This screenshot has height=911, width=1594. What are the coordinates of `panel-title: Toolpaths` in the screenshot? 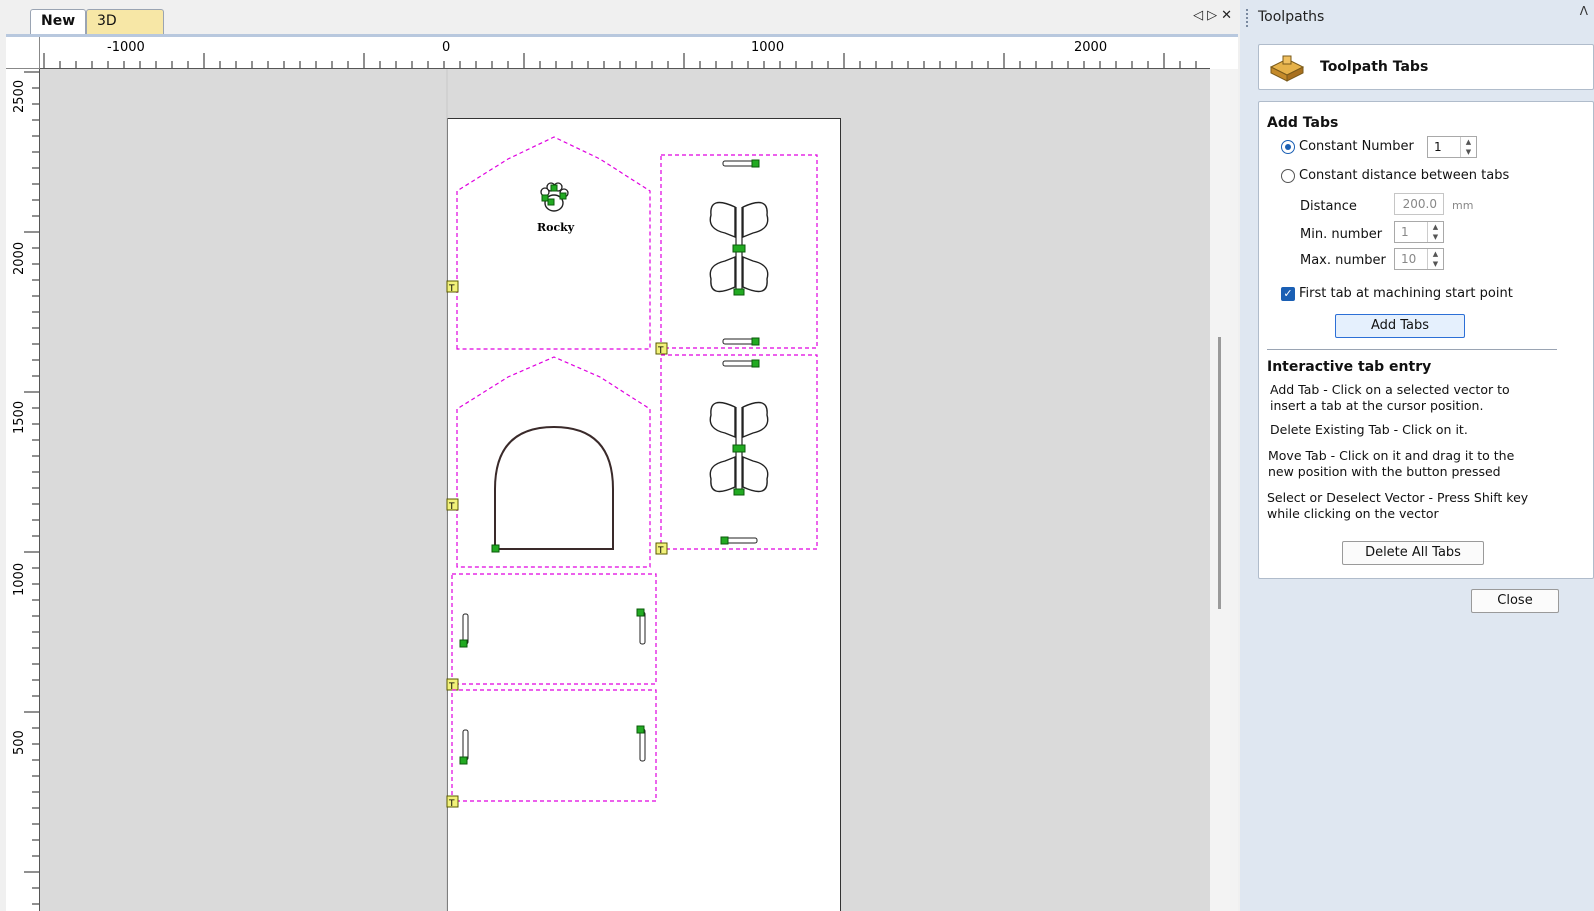 It's located at (1291, 17).